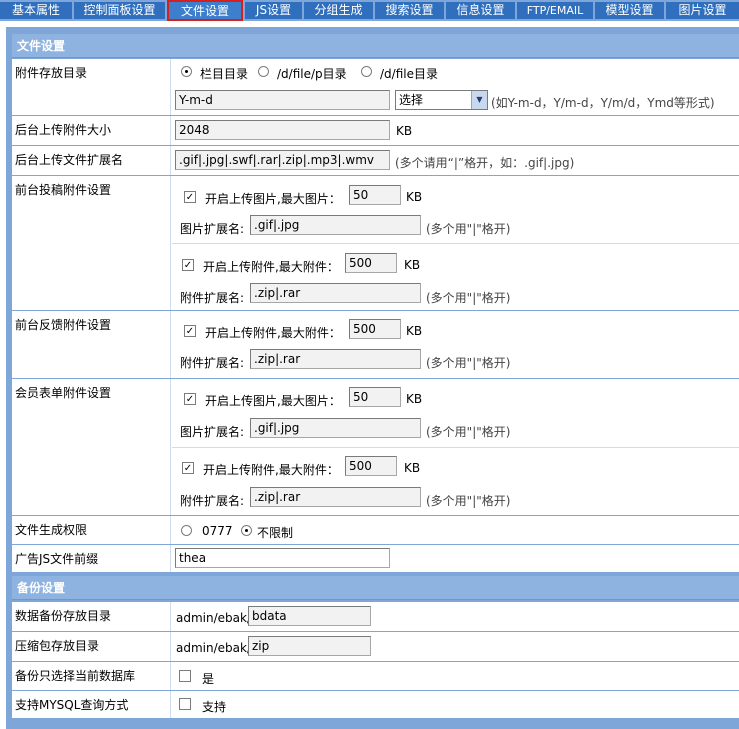  Describe the element at coordinates (409, 74) in the screenshot. I see `radio-dfile-dir-label: /d/file目录` at that location.